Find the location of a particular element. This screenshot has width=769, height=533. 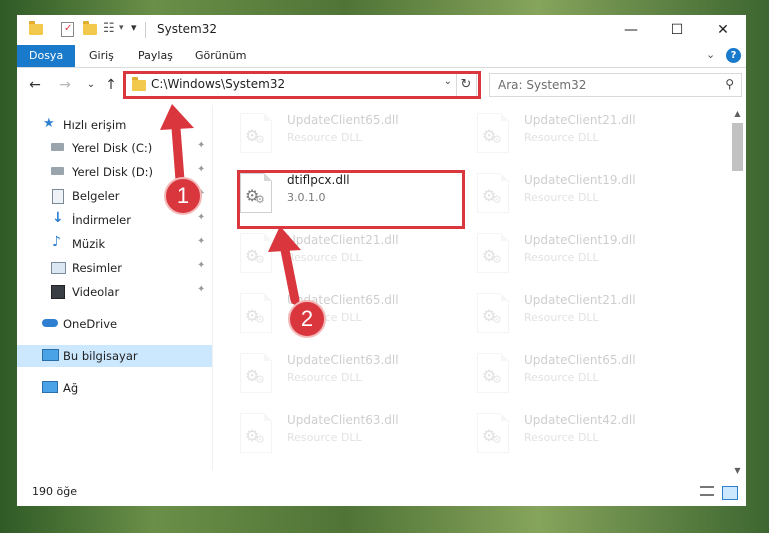

arrow-to-file is located at coordinates (284, 265).